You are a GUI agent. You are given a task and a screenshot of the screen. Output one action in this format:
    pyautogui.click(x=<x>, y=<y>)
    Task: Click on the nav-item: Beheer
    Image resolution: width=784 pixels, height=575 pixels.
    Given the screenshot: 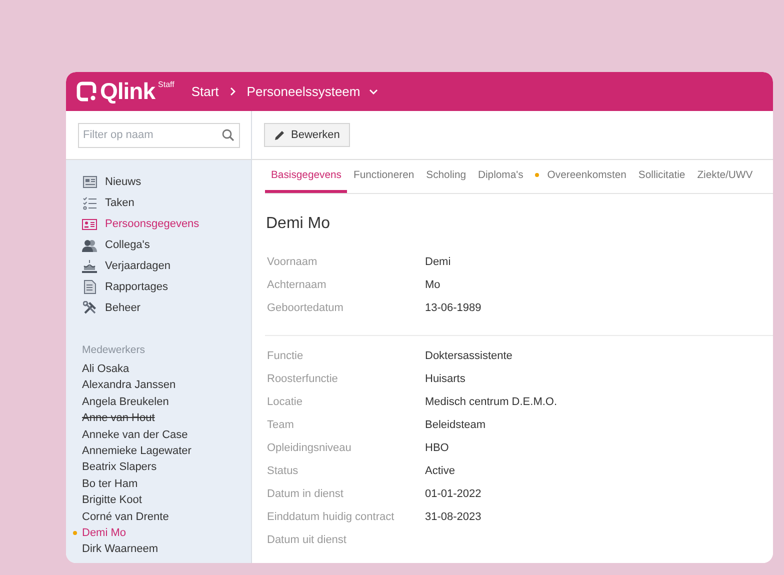 What is the action you would take?
    pyautogui.click(x=166, y=308)
    